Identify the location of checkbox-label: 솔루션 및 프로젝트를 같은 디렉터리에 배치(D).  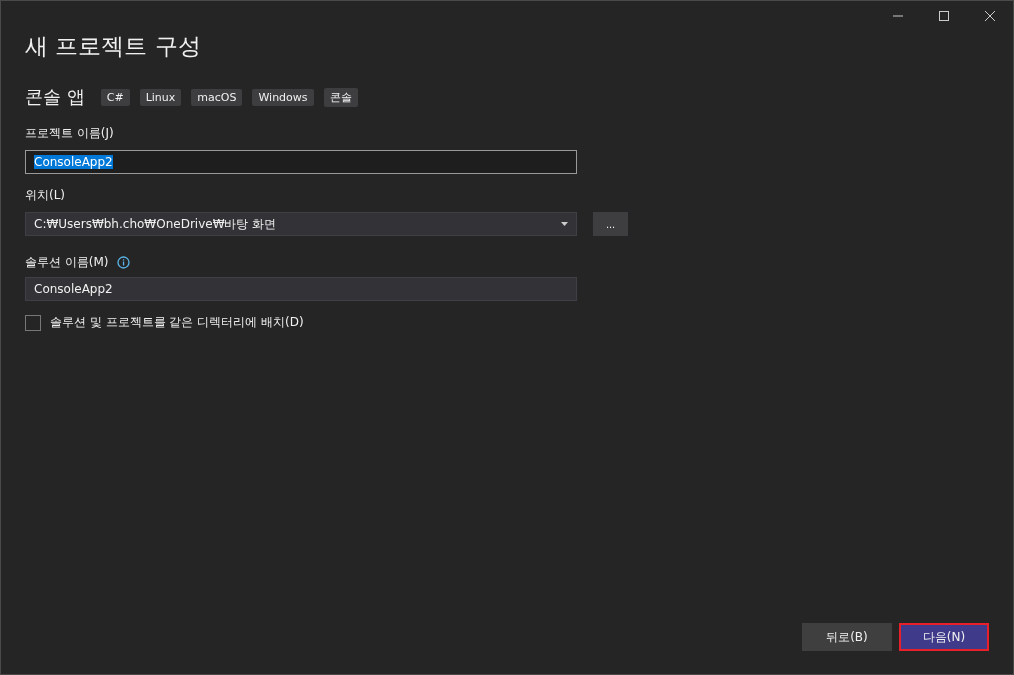
(177, 322).